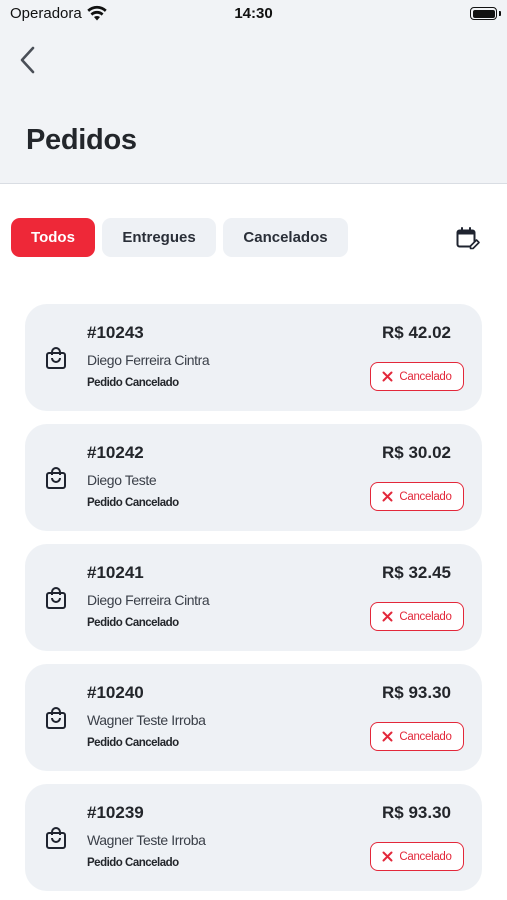 The image size is (507, 900). I want to click on battery-icon, so click(483, 13).